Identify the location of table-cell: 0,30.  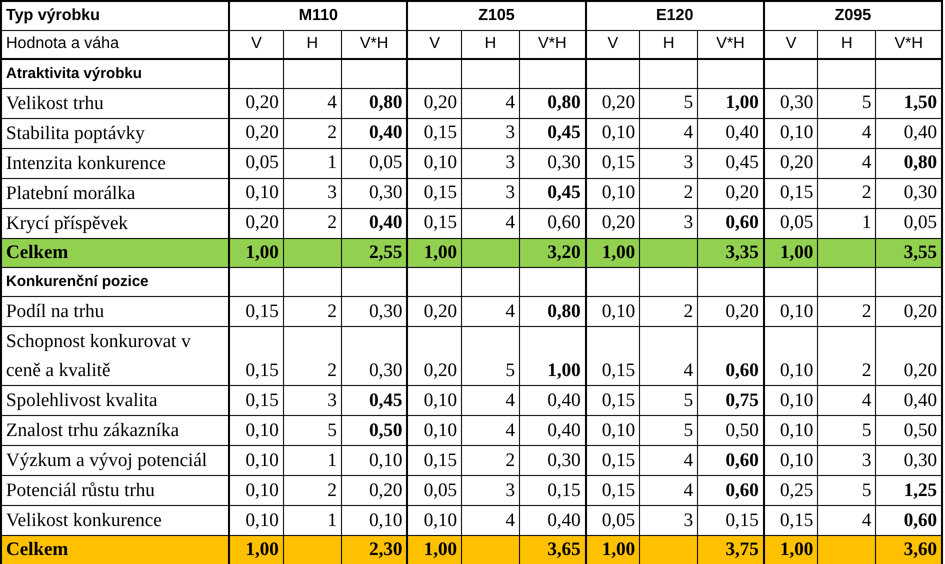
(791, 103).